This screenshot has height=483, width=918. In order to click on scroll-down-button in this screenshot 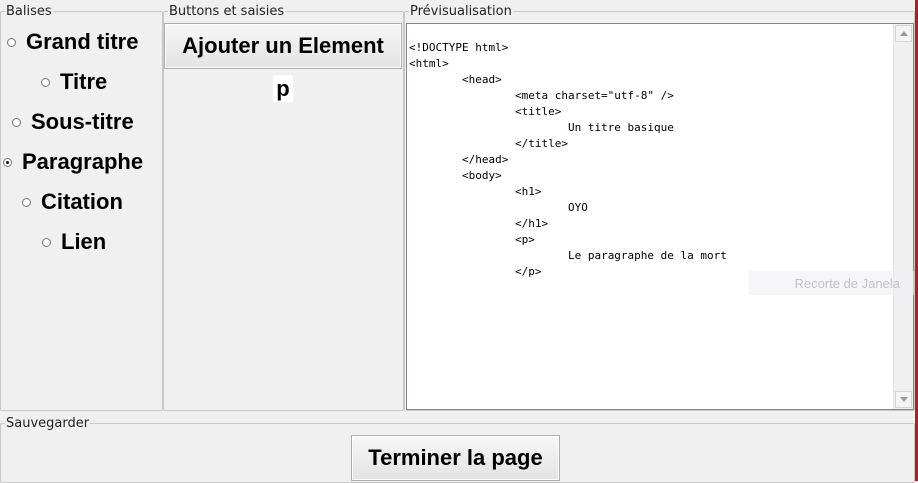, I will do `click(903, 399)`.